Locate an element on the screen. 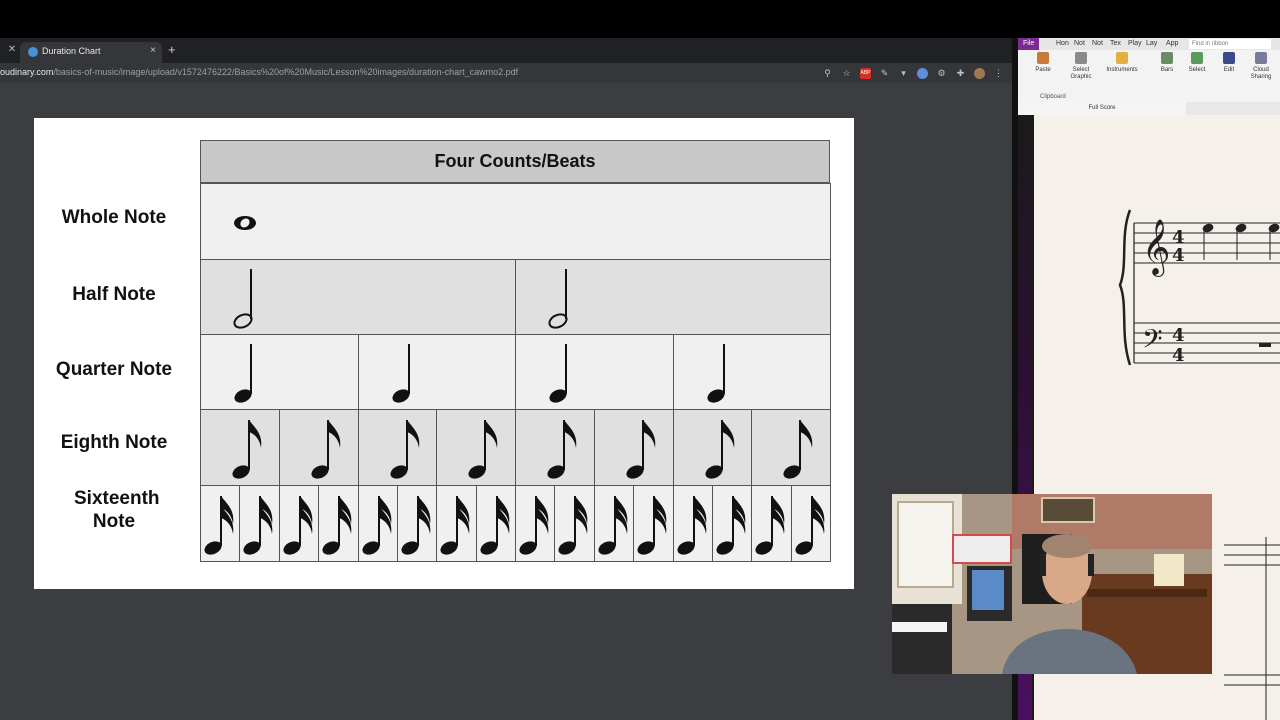  find-in-ribbon-input: Find in ribbon is located at coordinates (1230, 44).